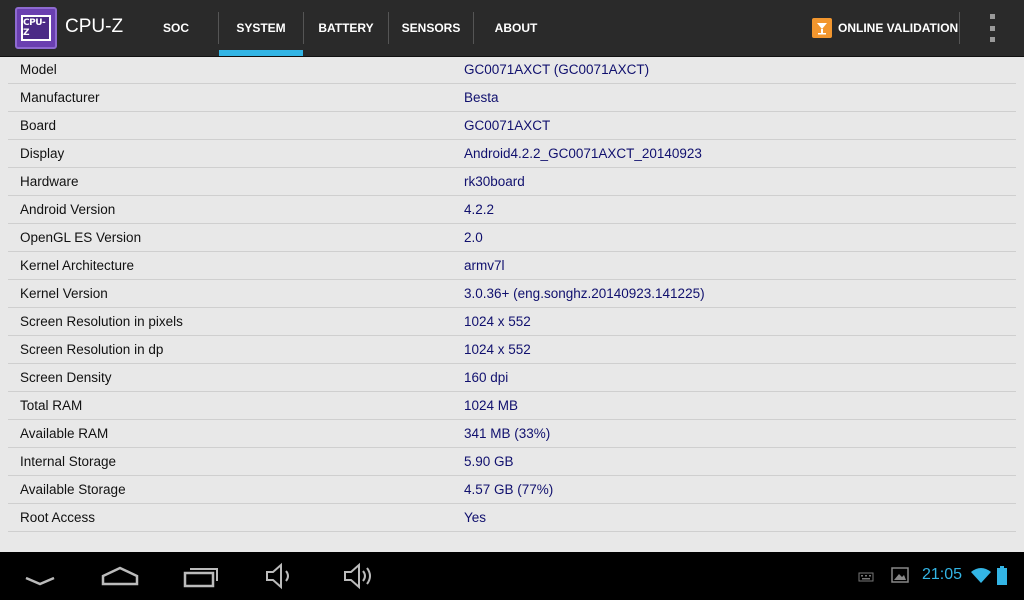 This screenshot has width=1024, height=600. Describe the element at coordinates (942, 574) in the screenshot. I see `status-clock: 21:05` at that location.